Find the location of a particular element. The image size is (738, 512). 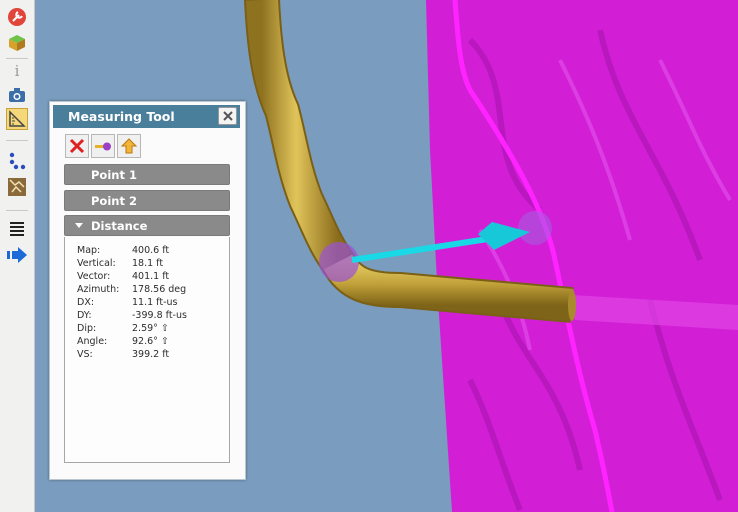

close-icon is located at coordinates (227, 116).